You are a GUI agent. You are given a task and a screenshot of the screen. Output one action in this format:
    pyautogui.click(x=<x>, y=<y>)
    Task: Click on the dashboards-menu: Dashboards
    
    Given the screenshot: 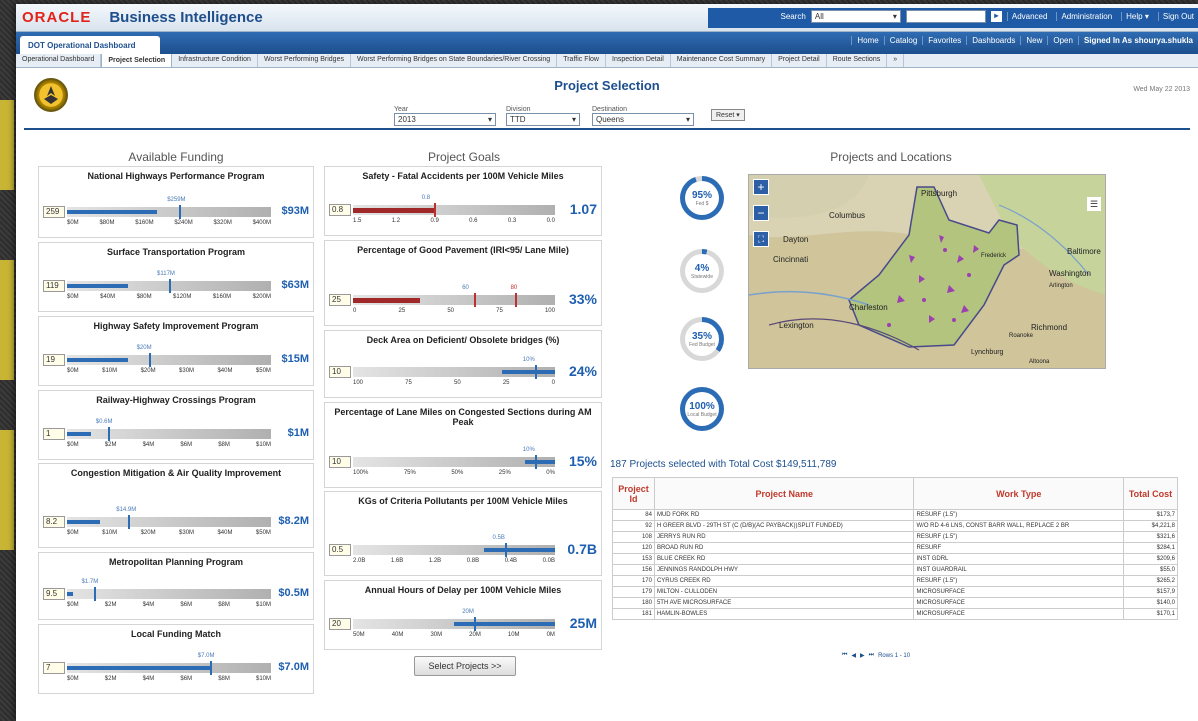 What is the action you would take?
    pyautogui.click(x=993, y=40)
    